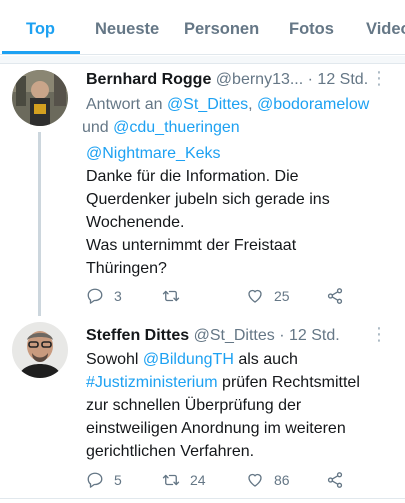 The image size is (405, 503). I want to click on author-name: Steffen Dittes, so click(137, 335).